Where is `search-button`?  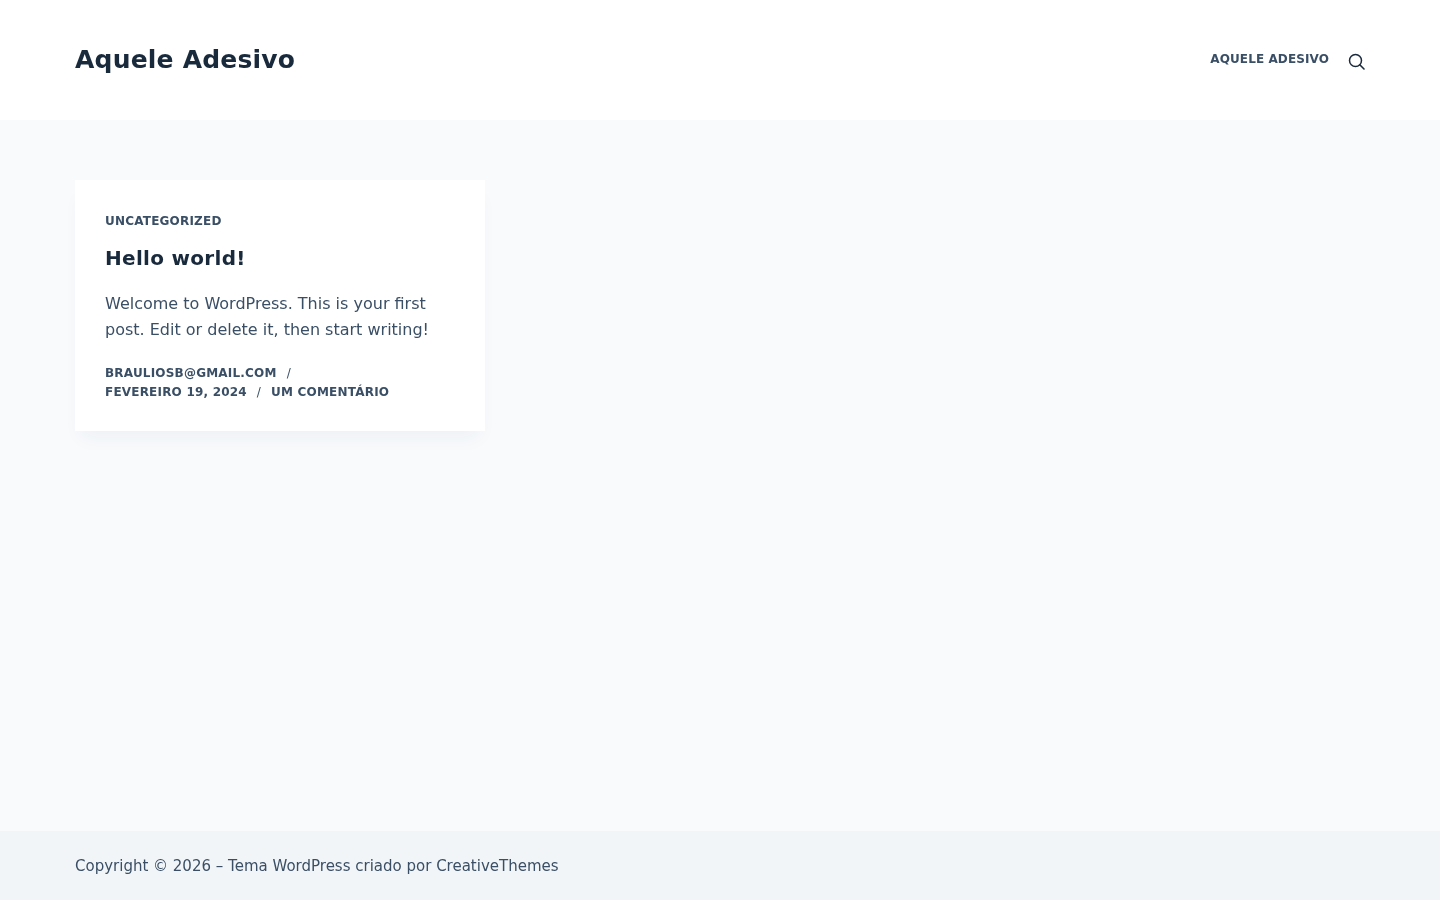 search-button is located at coordinates (1356, 61).